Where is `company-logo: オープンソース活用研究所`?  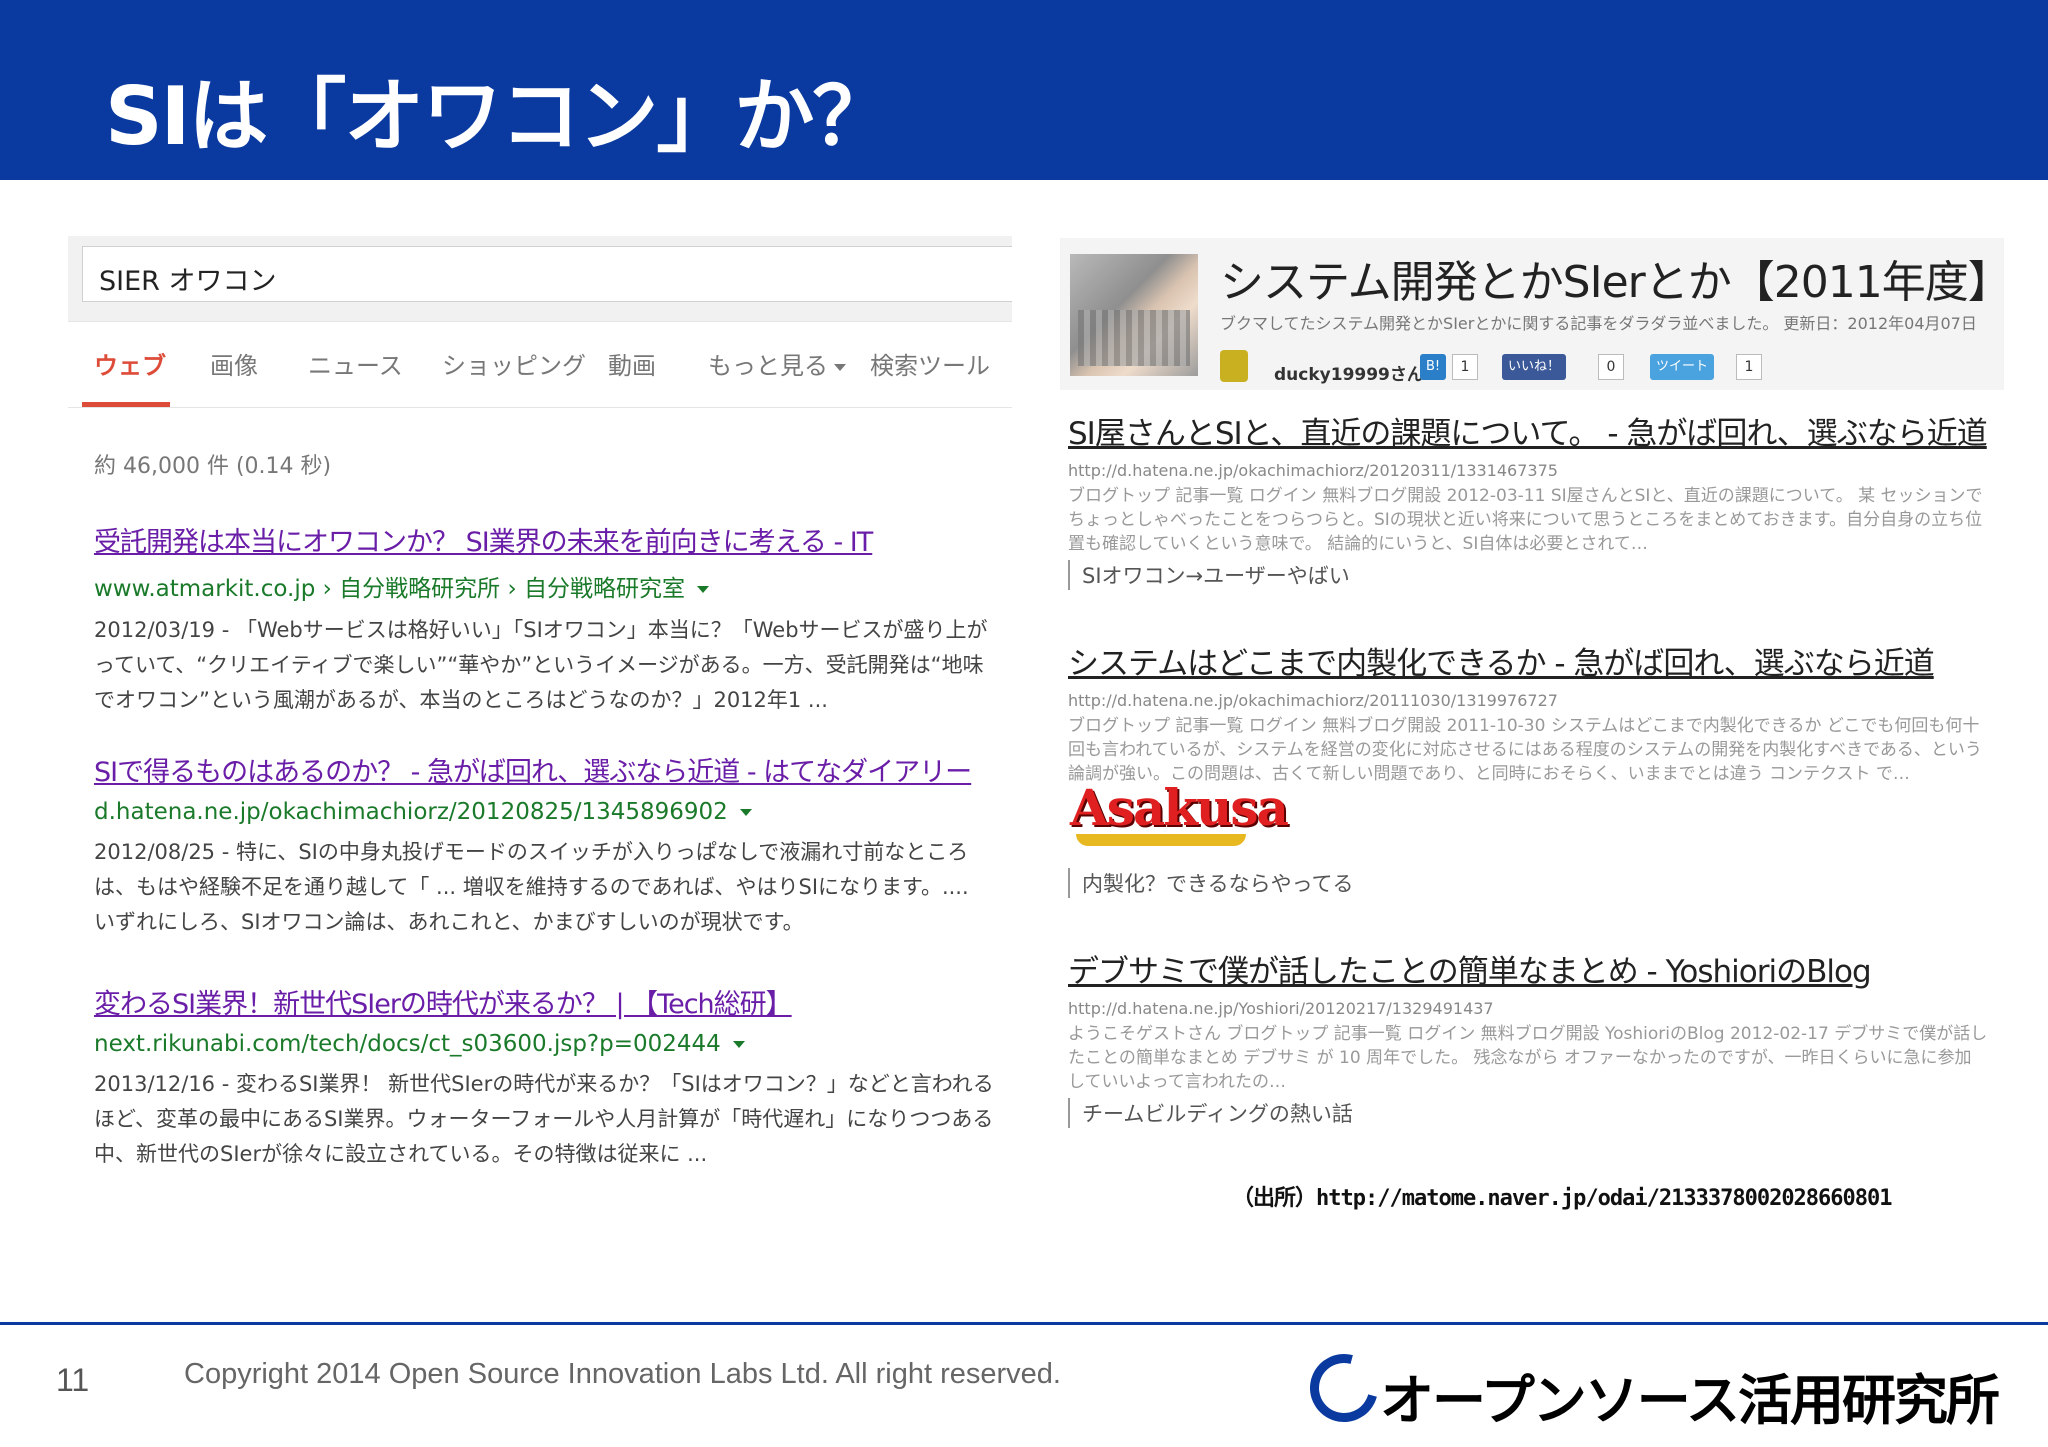 company-logo: オープンソース活用研究所 is located at coordinates (1653, 1388).